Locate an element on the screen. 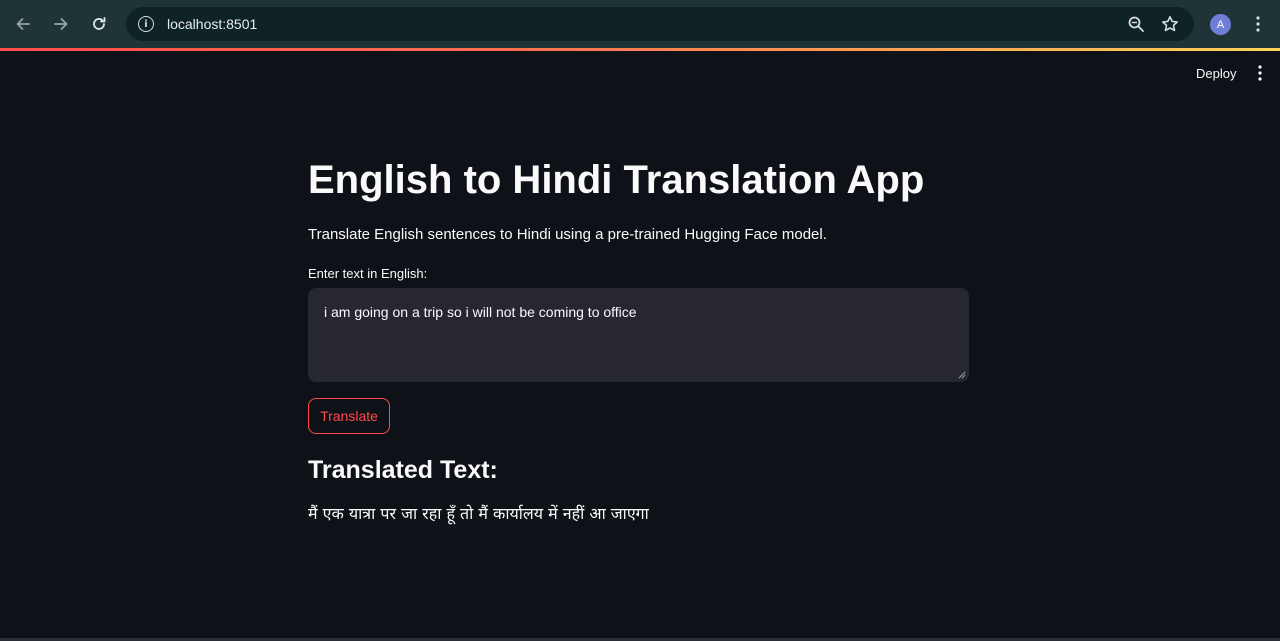  translate-button: Translate is located at coordinates (349, 416).